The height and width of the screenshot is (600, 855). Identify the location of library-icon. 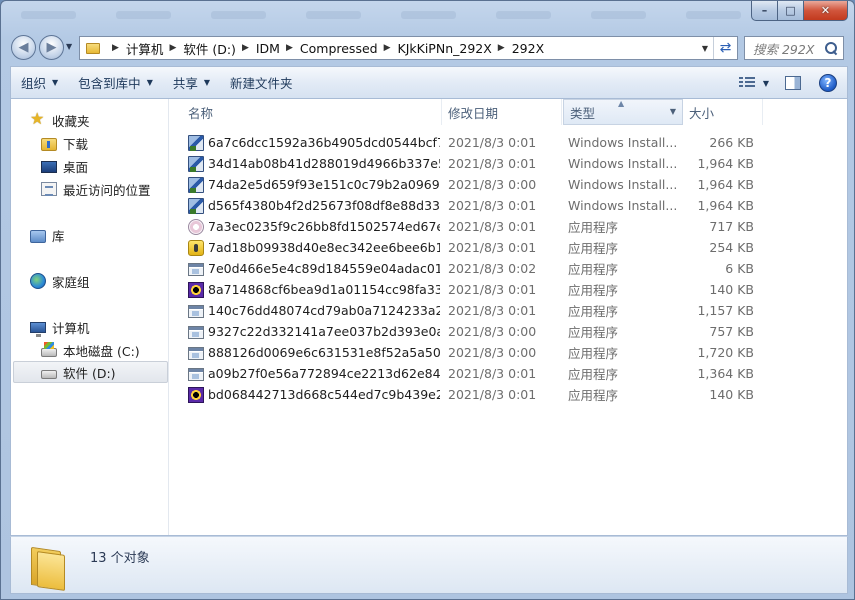
(38, 236).